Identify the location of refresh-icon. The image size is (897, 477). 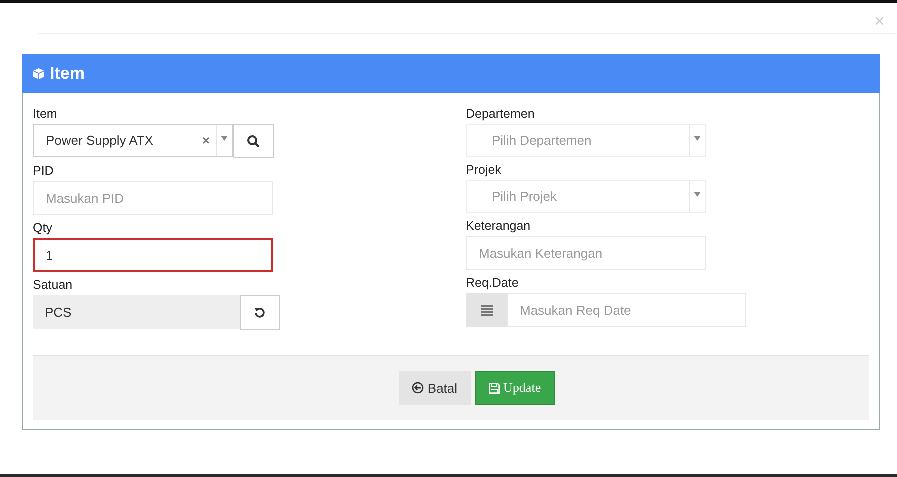
(260, 312).